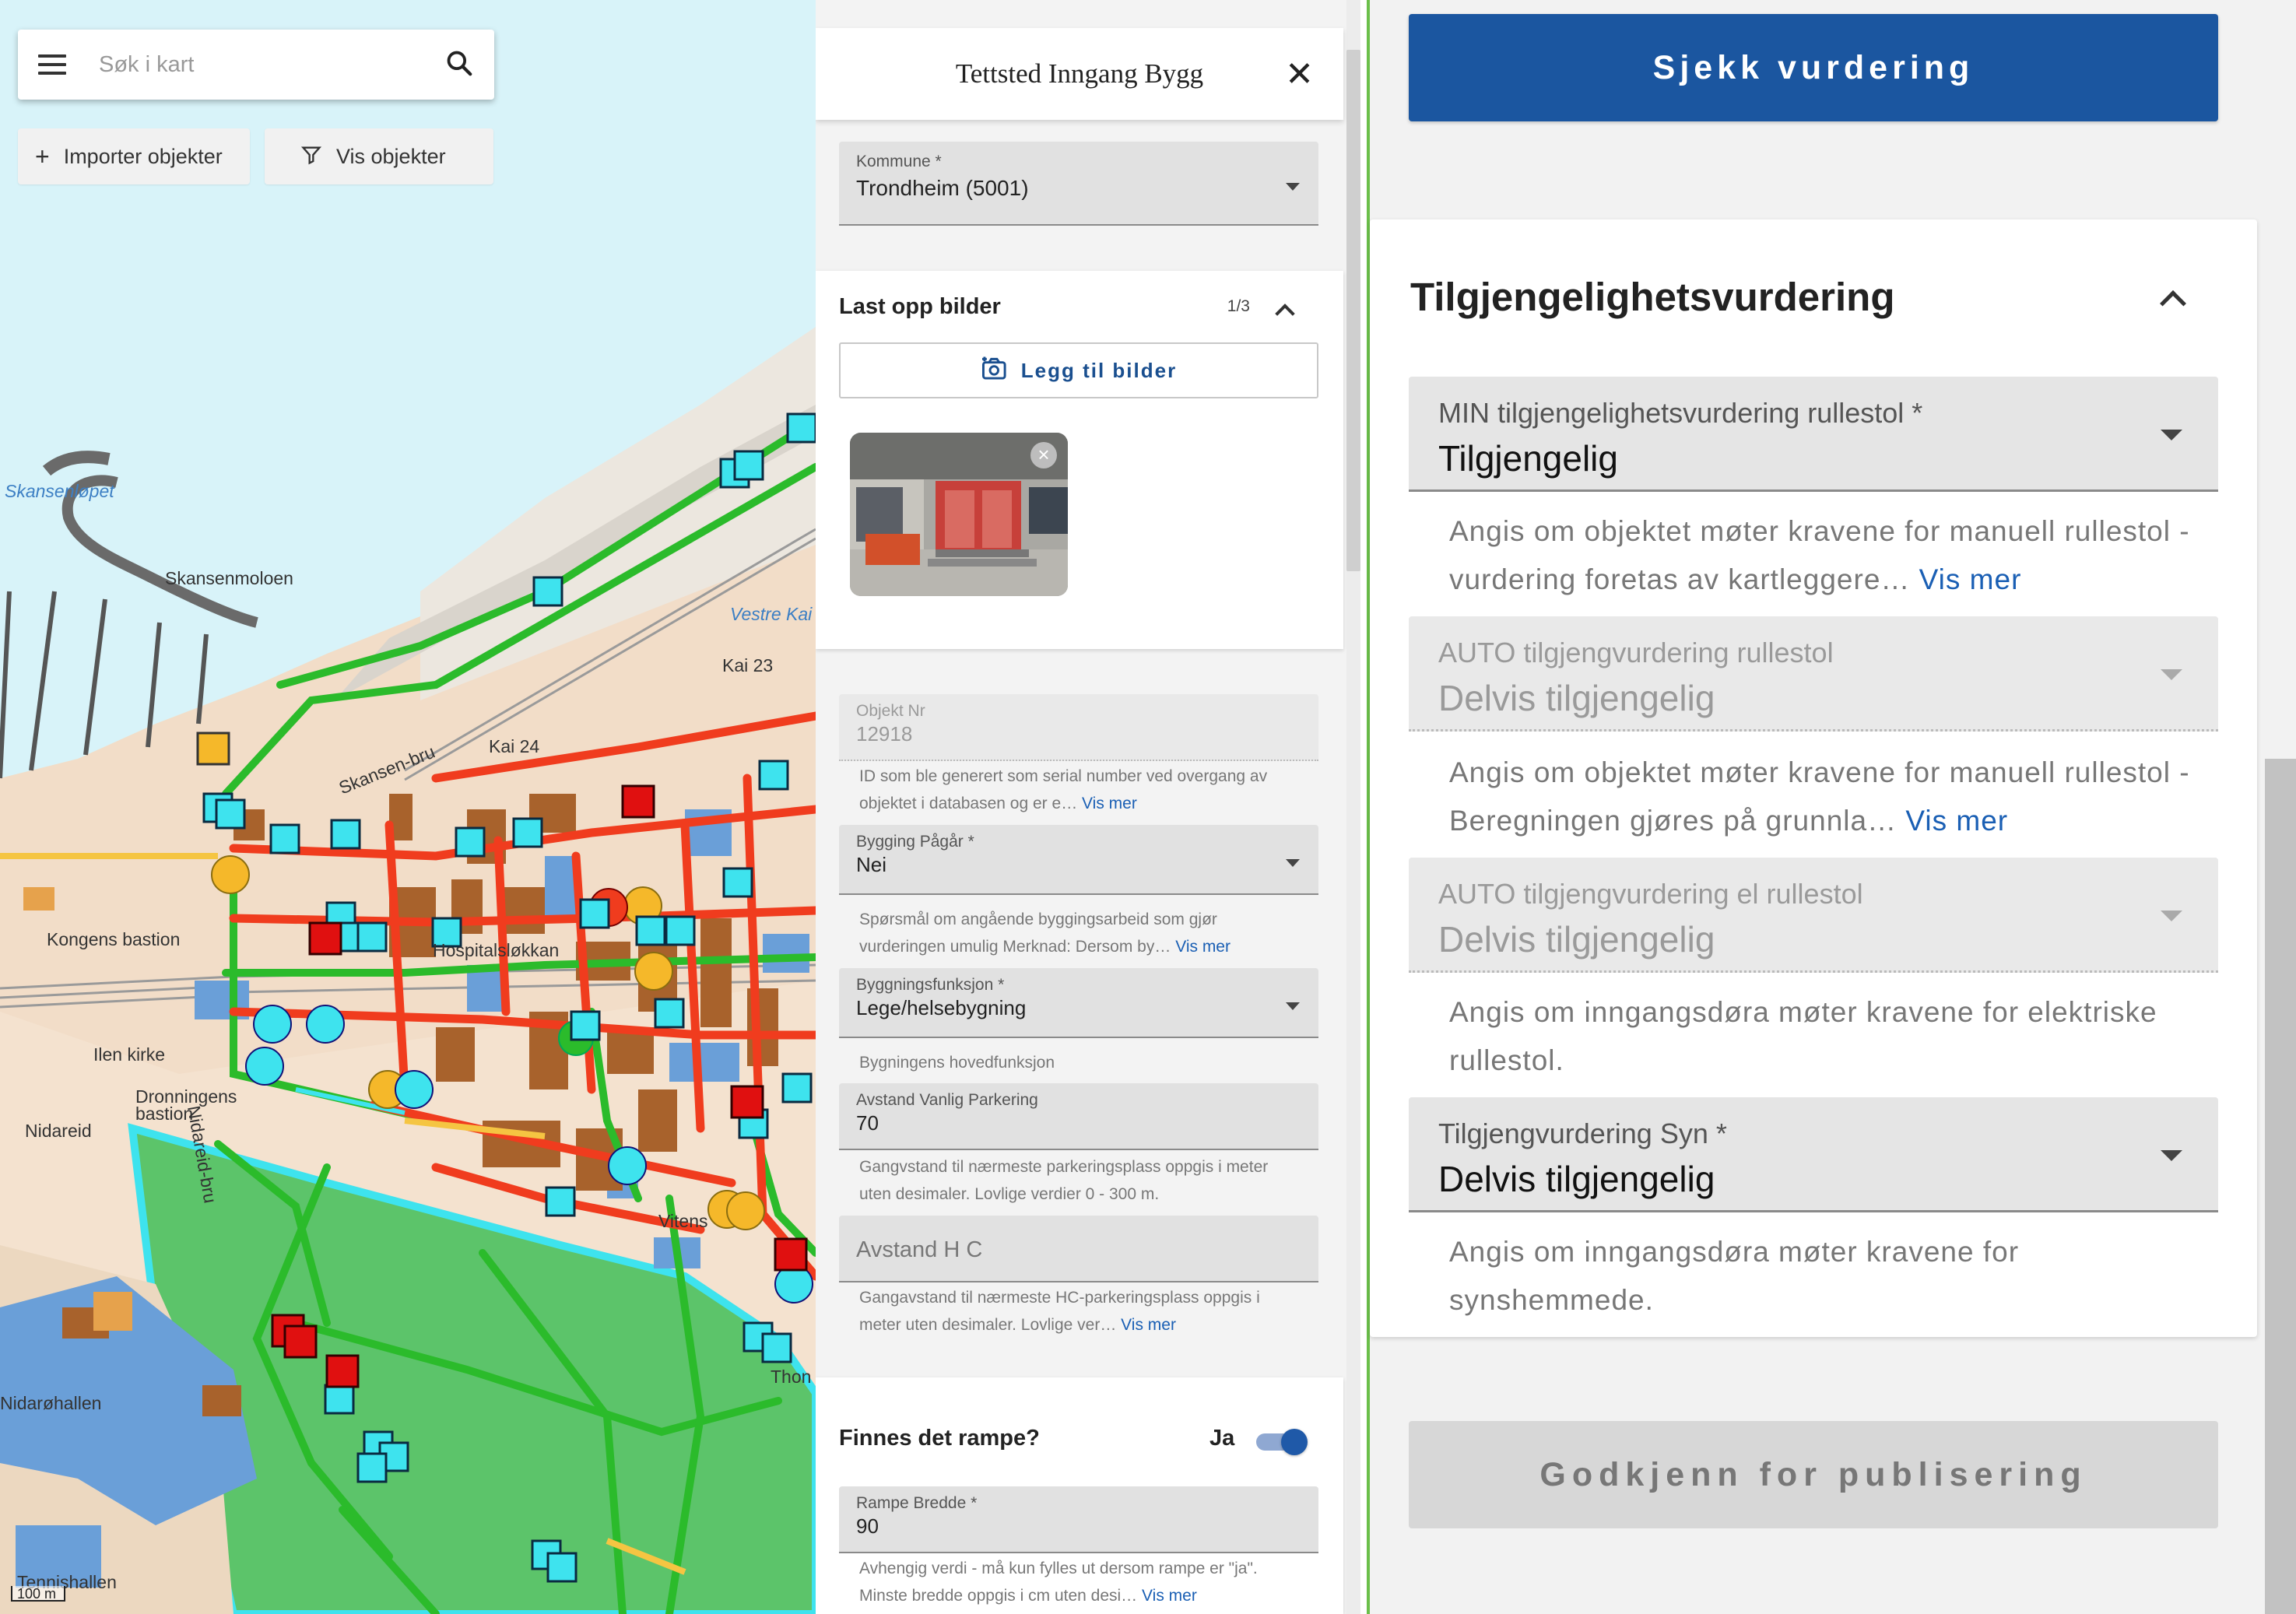  I want to click on rampe-answer: Ja, so click(1222, 1438).